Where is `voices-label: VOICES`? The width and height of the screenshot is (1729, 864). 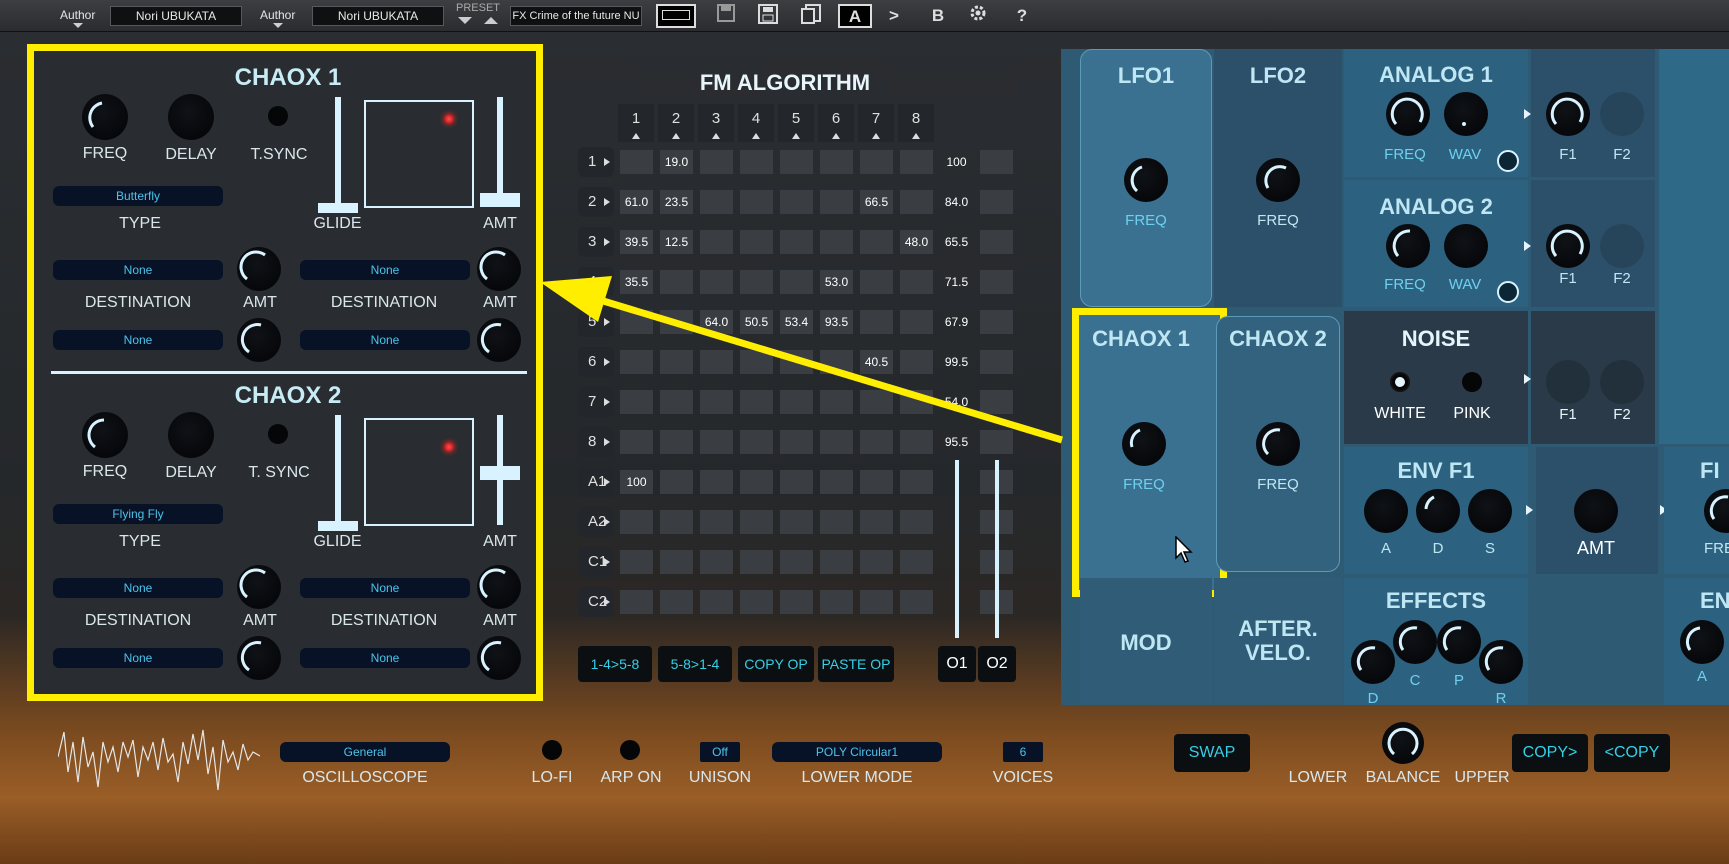
voices-label: VOICES is located at coordinates (1023, 777).